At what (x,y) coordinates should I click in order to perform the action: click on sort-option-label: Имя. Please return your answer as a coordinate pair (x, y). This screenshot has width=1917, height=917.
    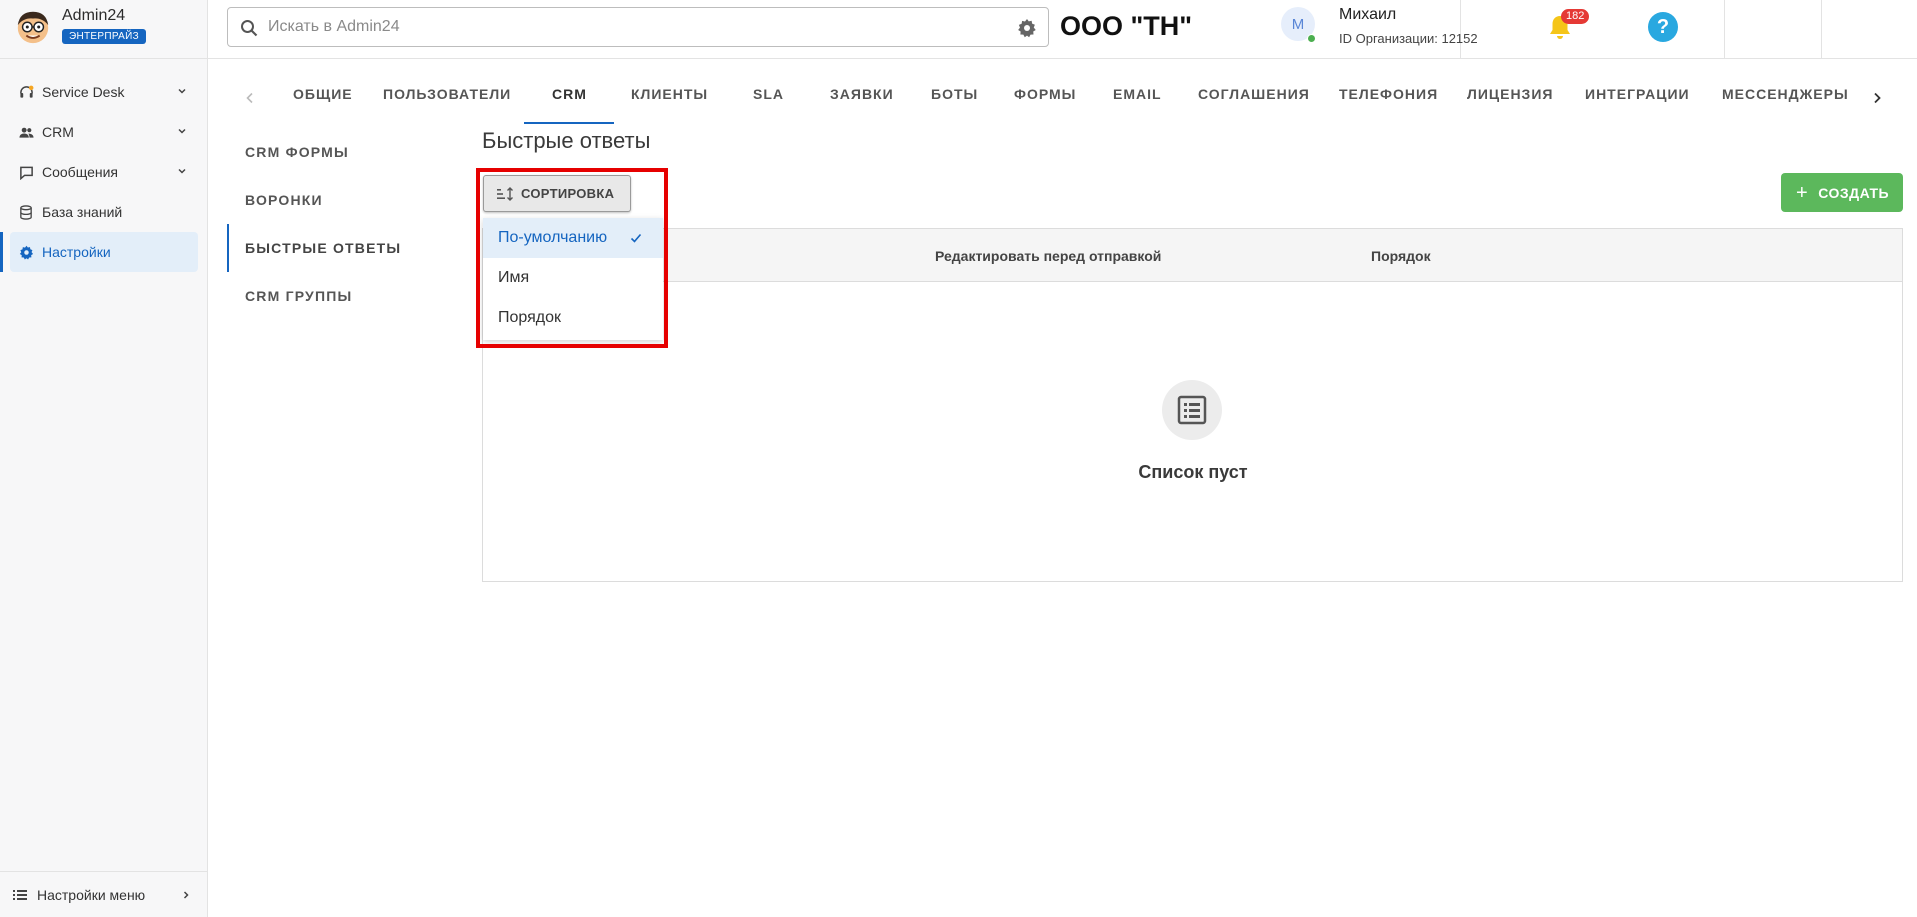
    Looking at the image, I should click on (514, 277).